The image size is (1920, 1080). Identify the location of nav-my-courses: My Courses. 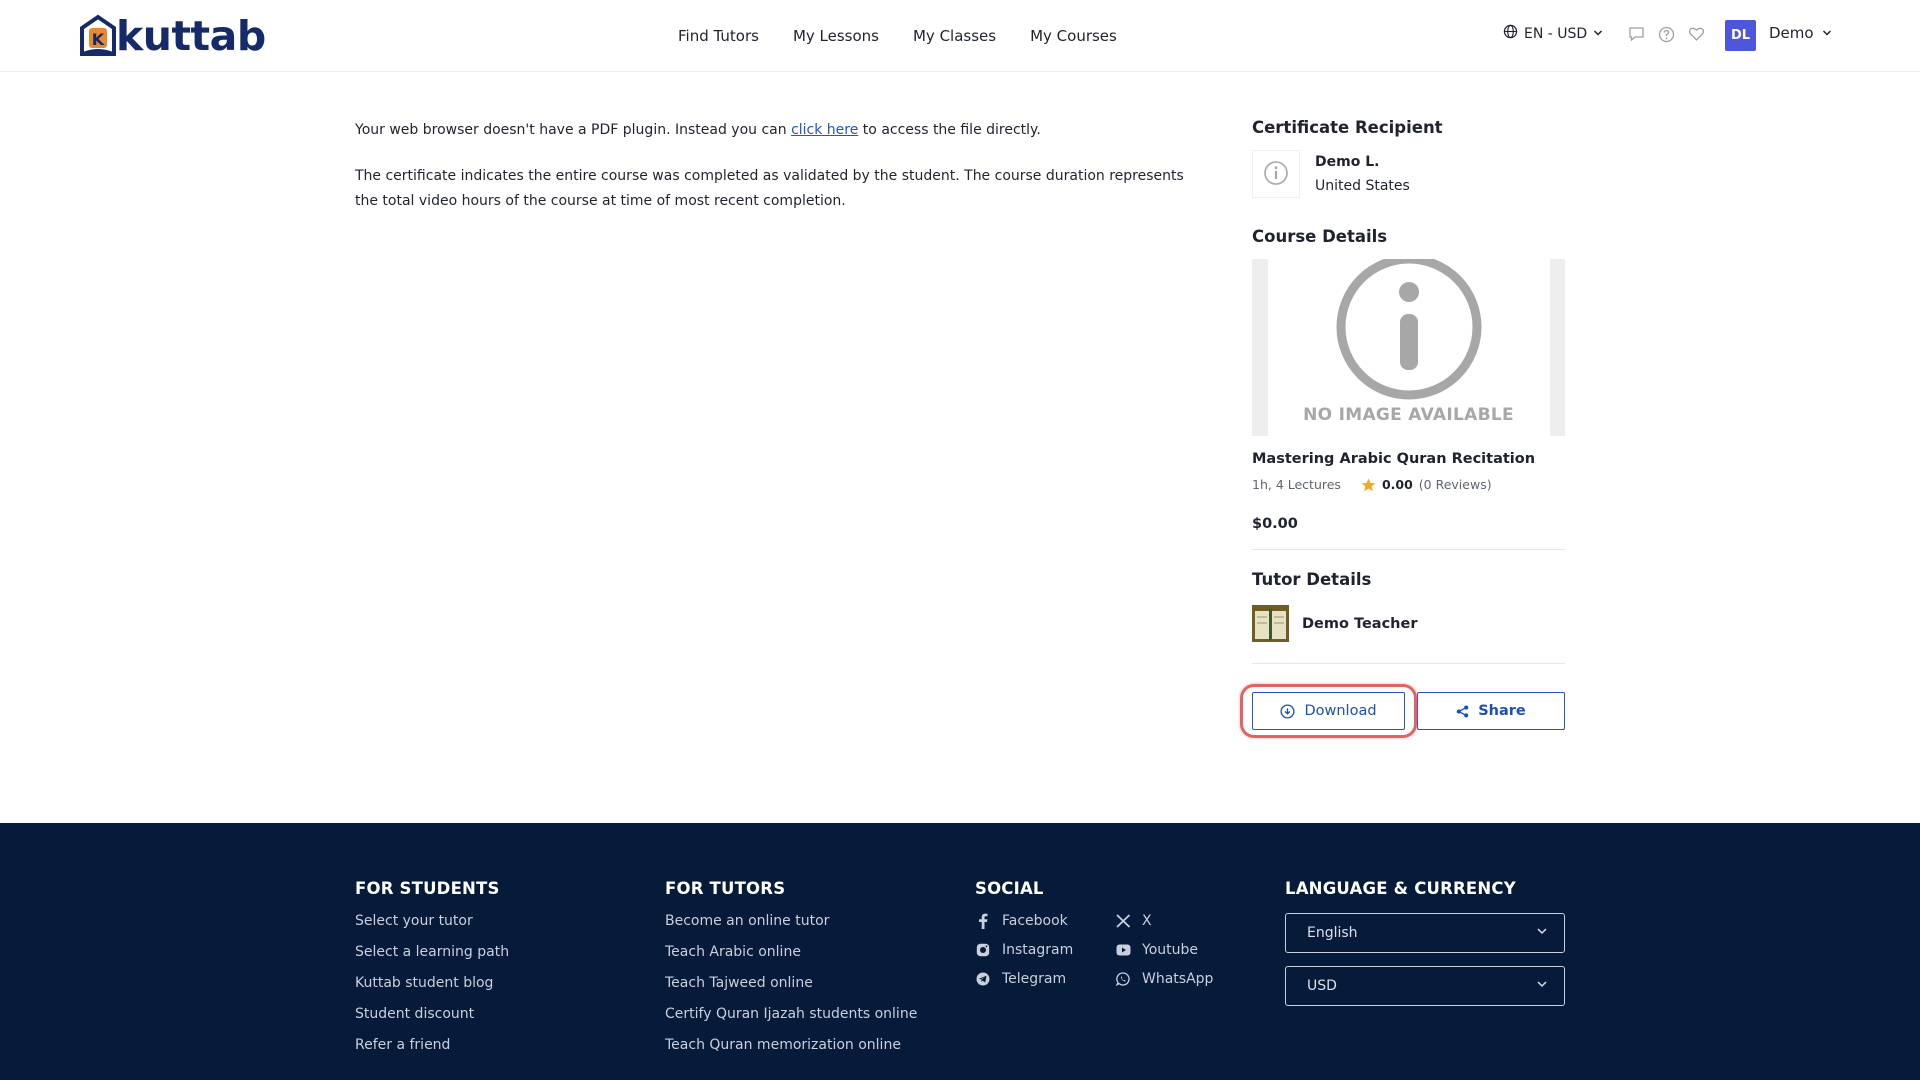
(1073, 36).